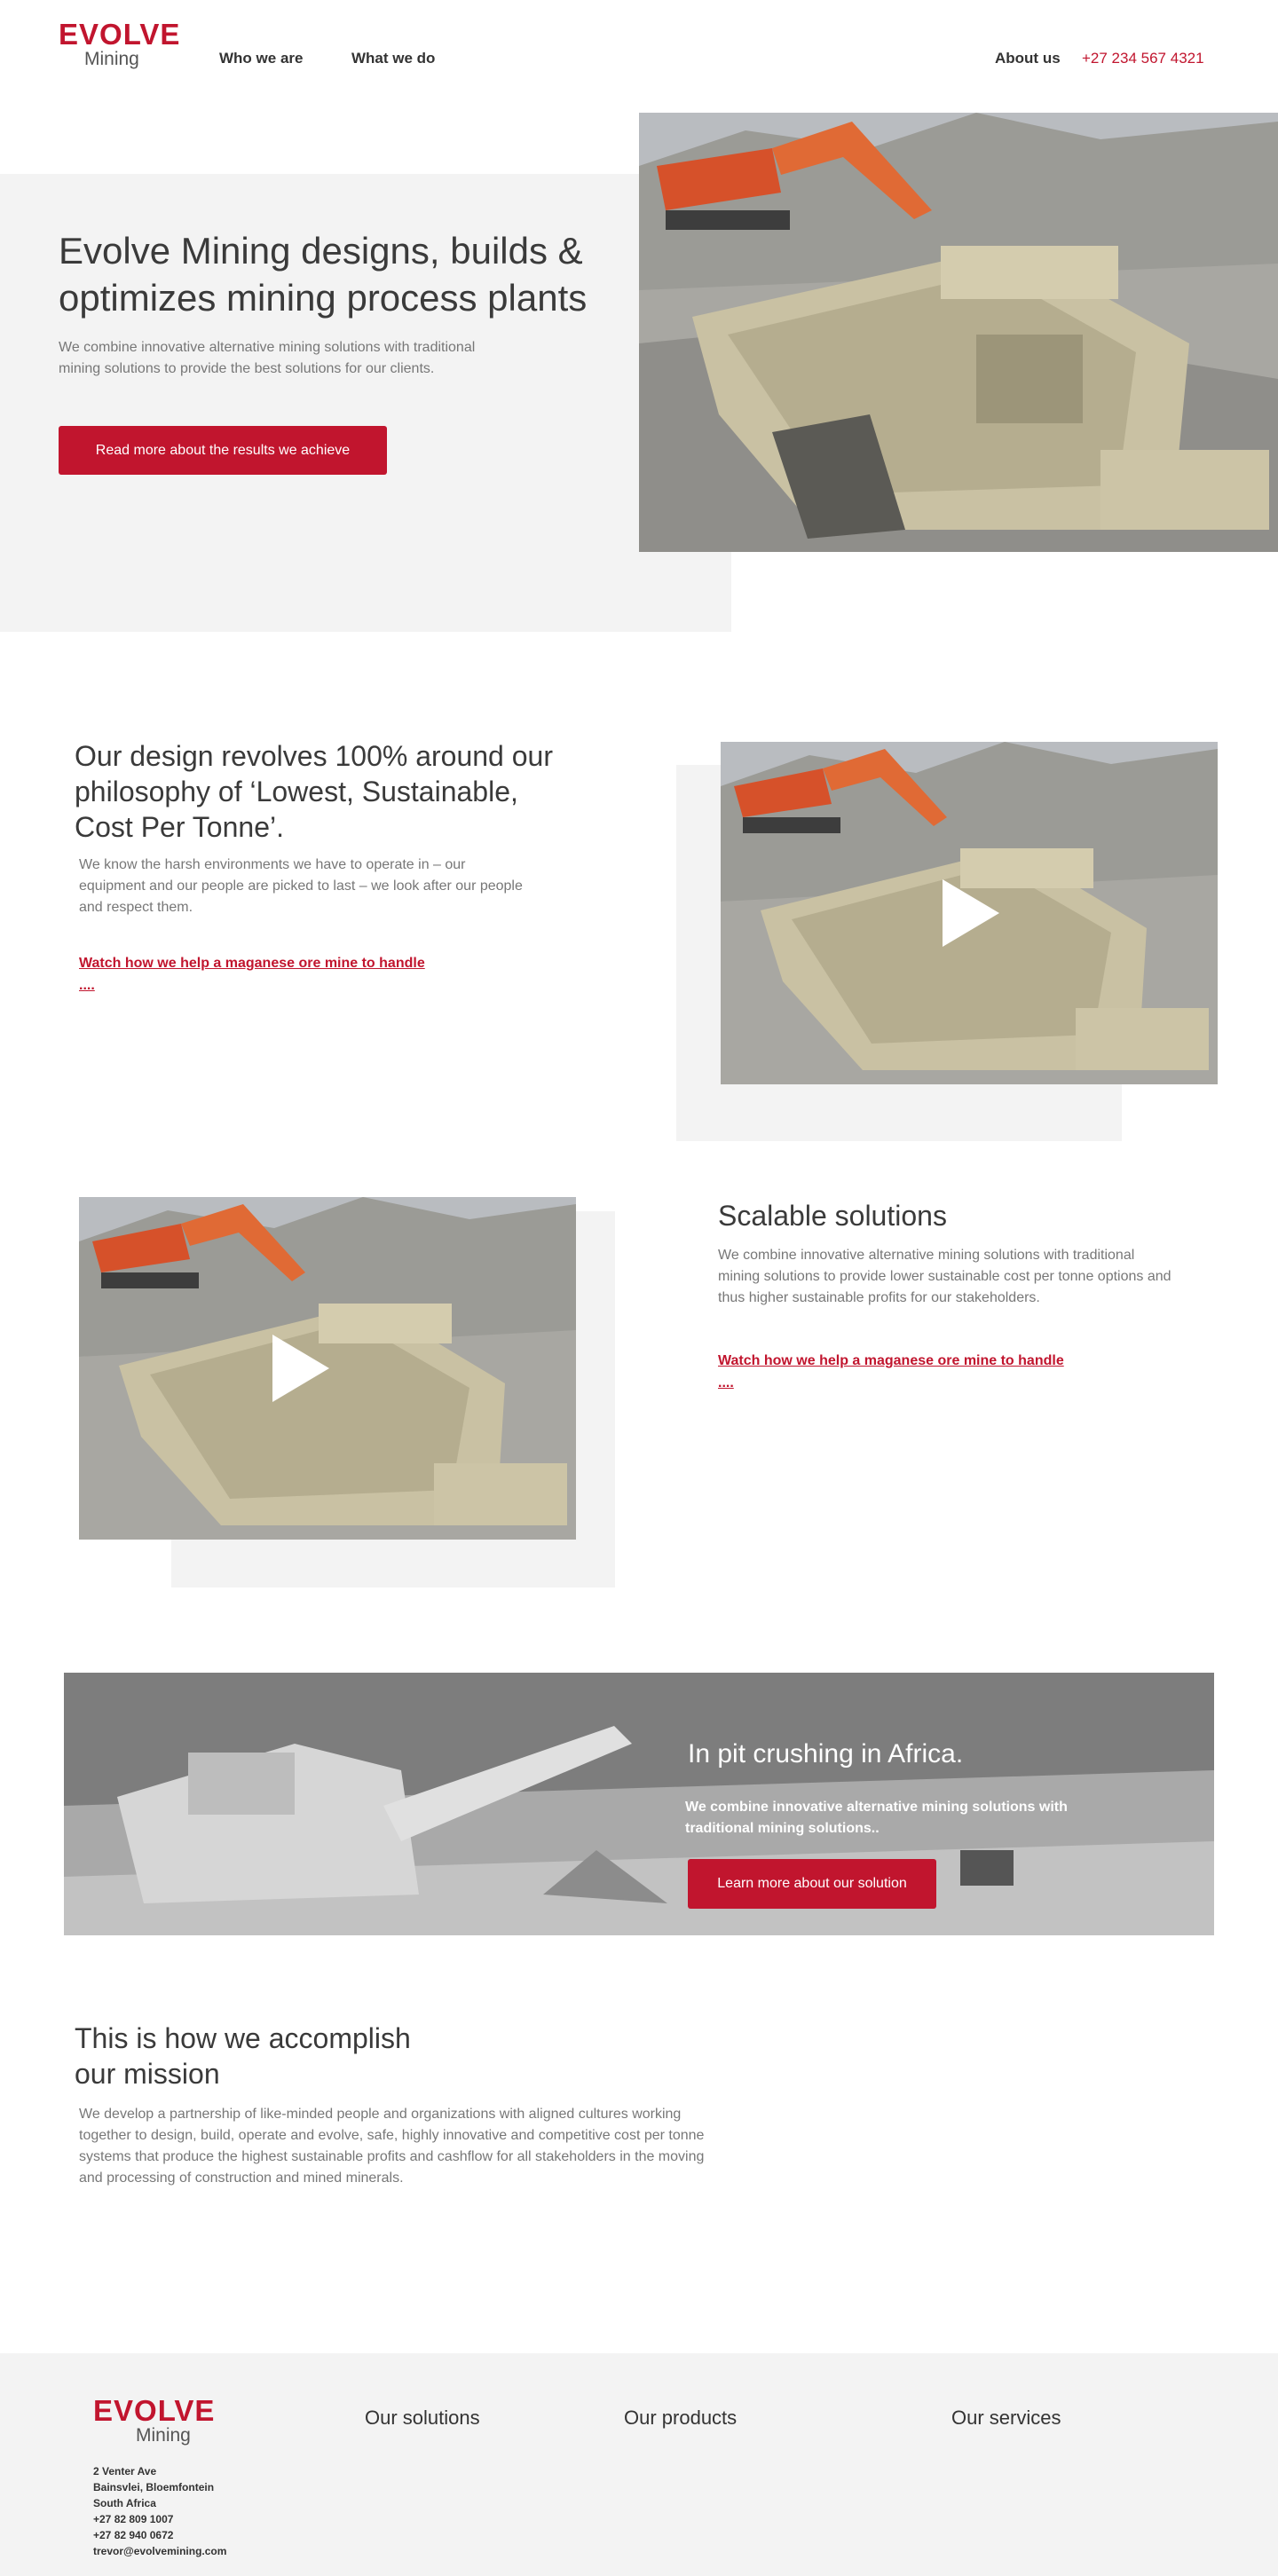  Describe the element at coordinates (159, 2519) in the screenshot. I see `address-phone-1: +27 82 809 1007` at that location.